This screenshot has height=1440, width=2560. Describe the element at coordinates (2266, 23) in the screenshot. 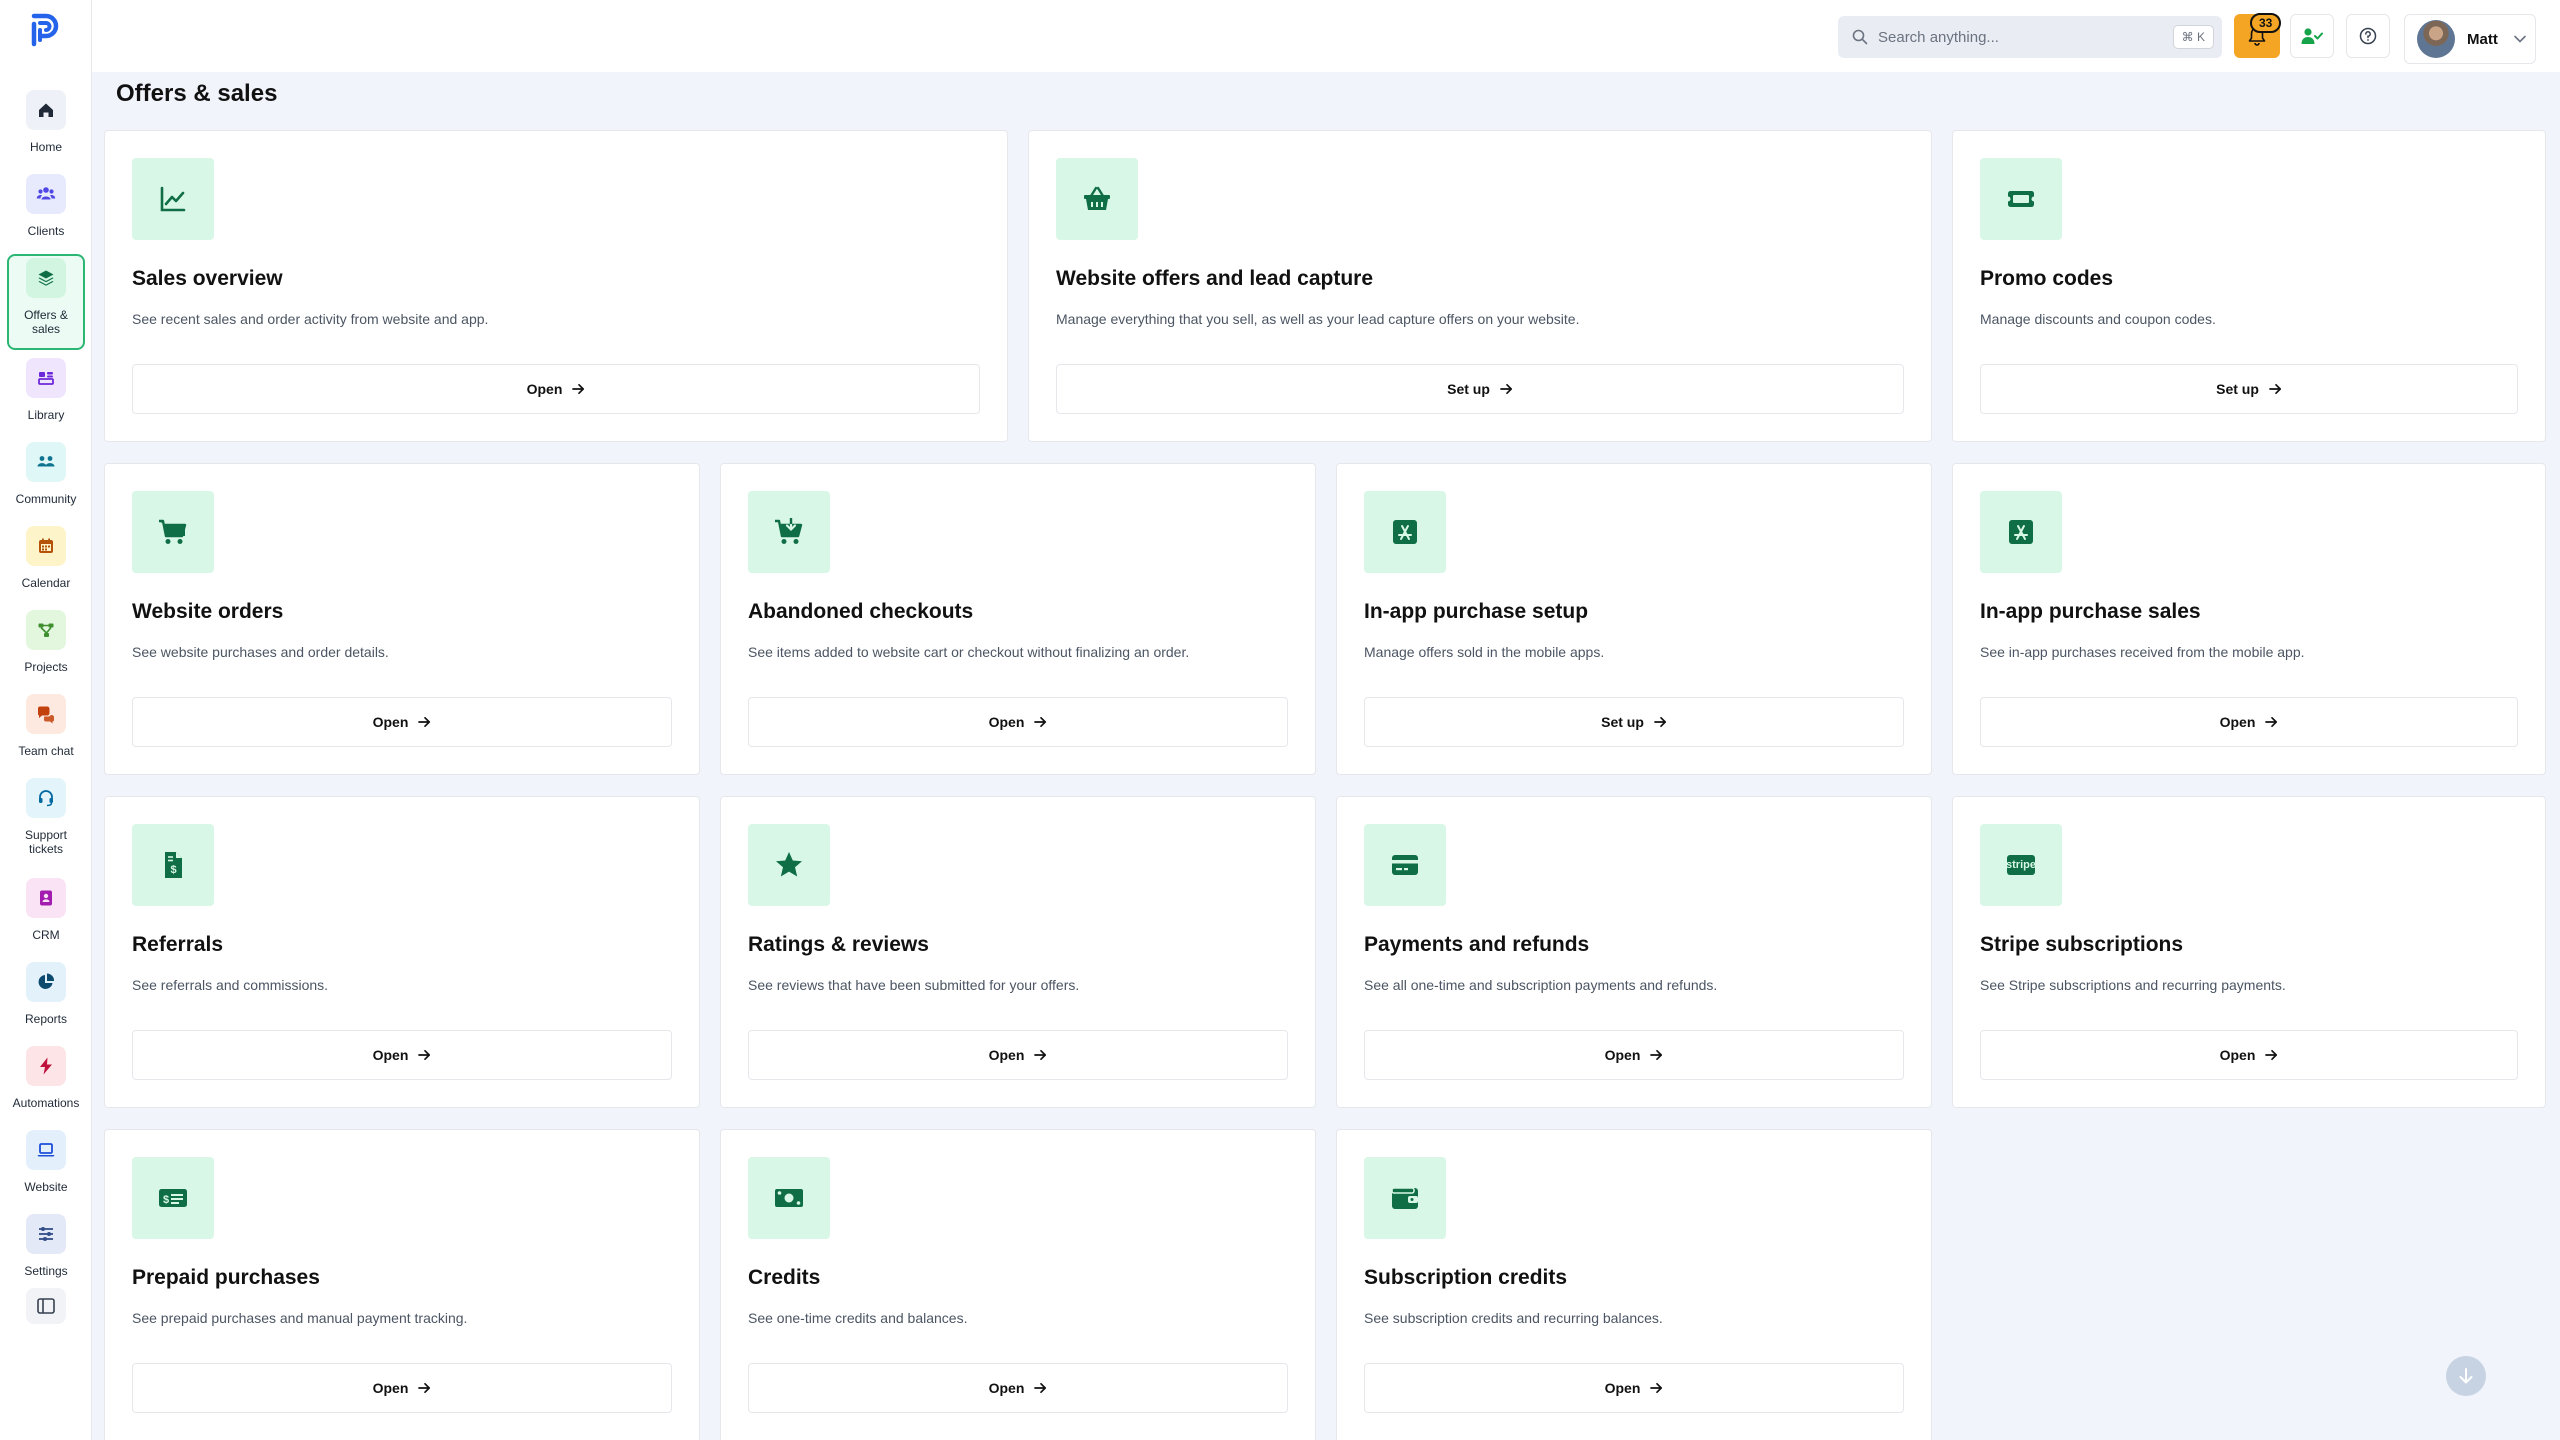

I see `notifications-count-badge: 33` at that location.